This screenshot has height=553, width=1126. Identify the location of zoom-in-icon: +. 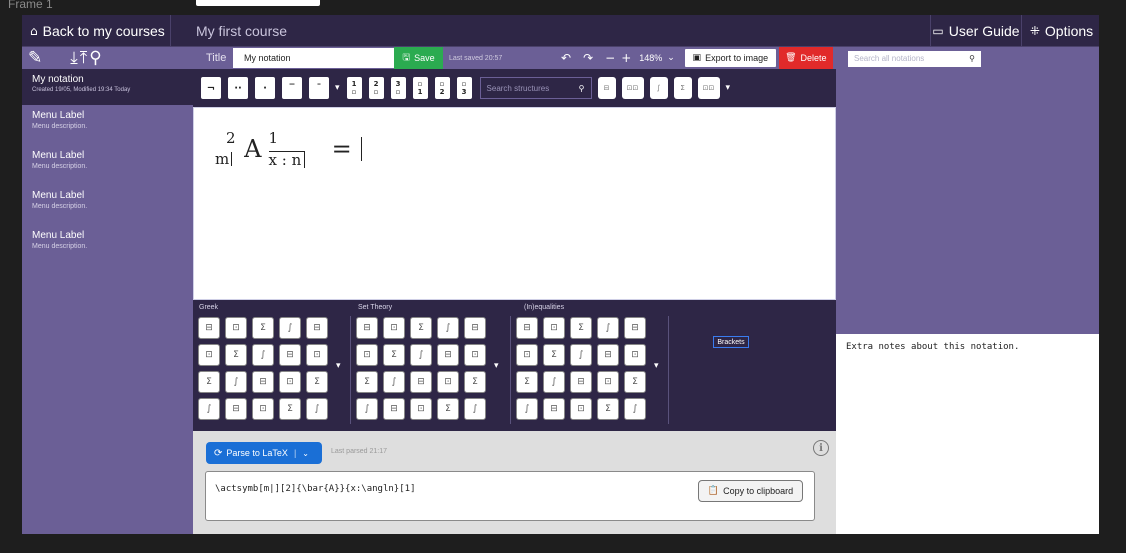
(626, 58).